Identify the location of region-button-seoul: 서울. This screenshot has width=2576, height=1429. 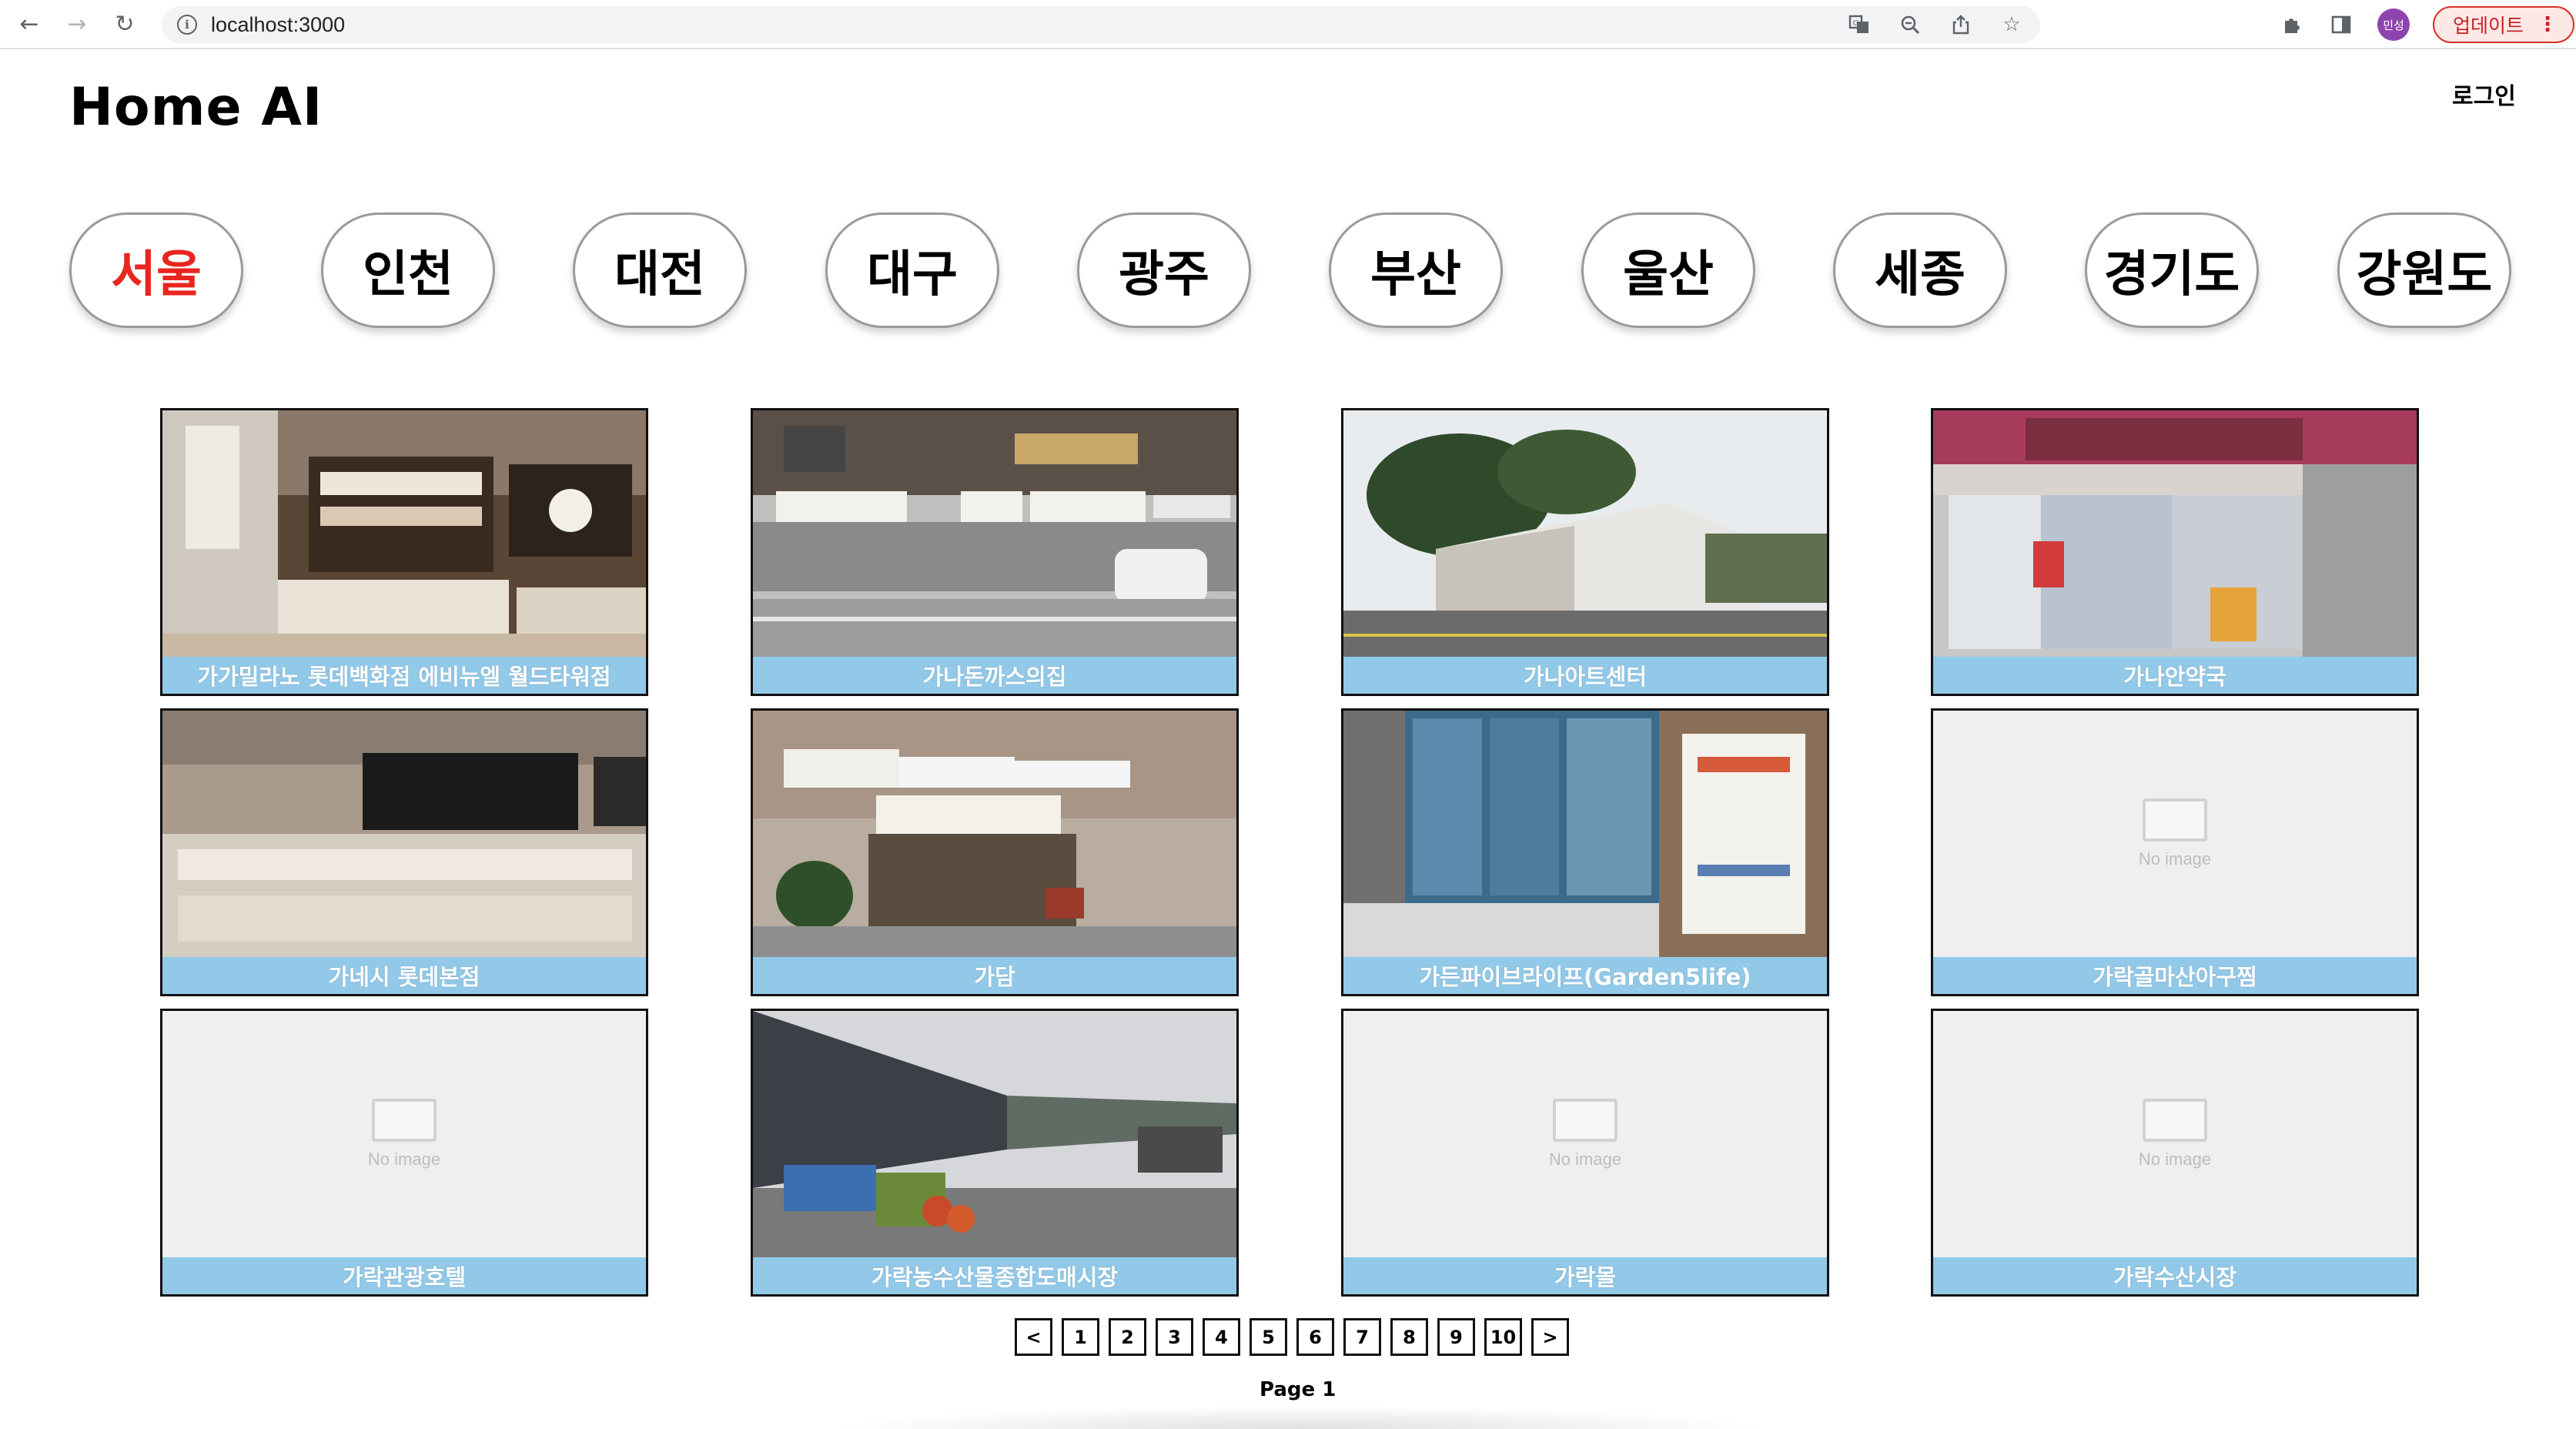
(156, 270).